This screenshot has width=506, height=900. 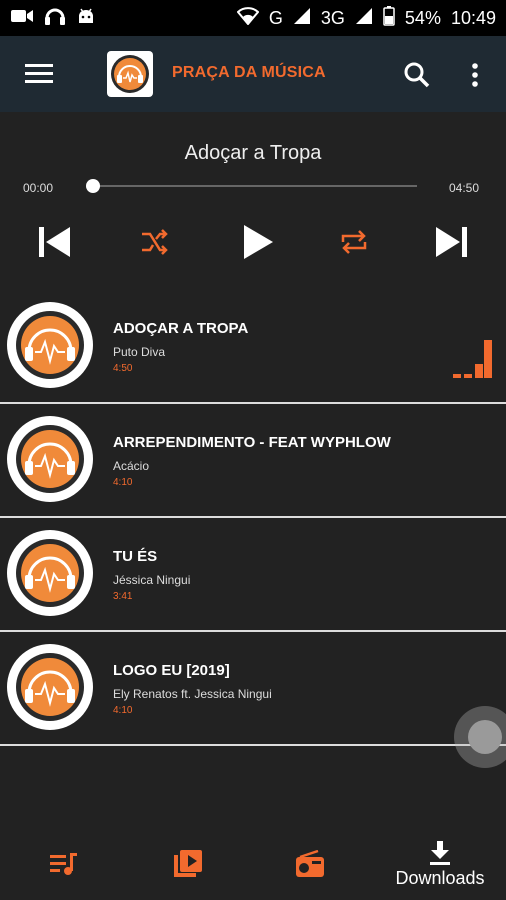 I want to click on android-icon, so click(x=86, y=18).